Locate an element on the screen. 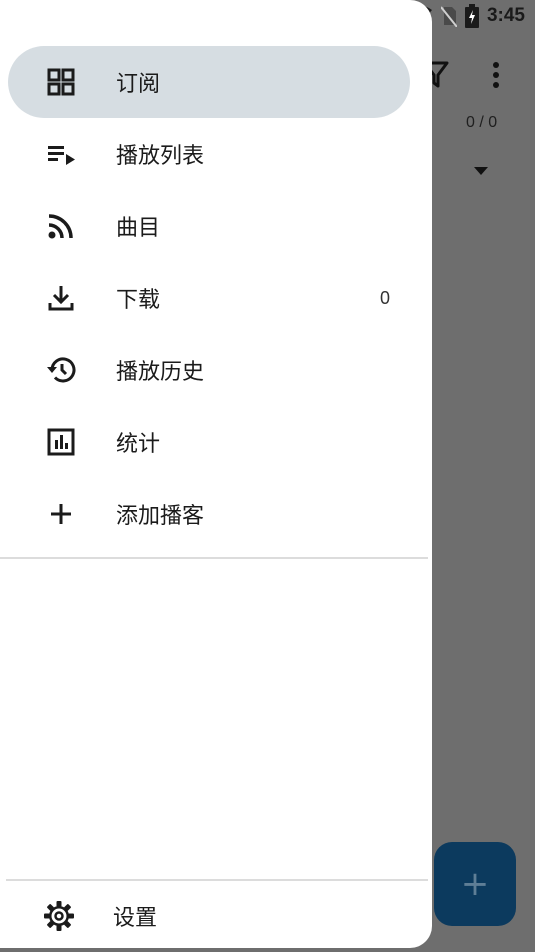 The width and height of the screenshot is (535, 952). add-icon: + is located at coordinates (475, 884).